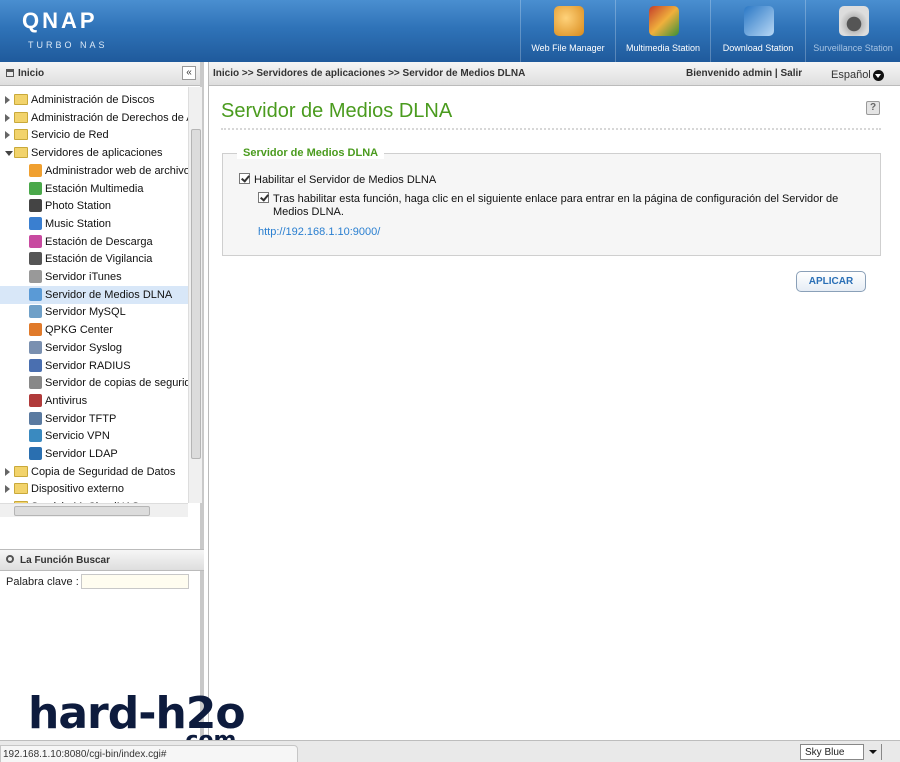 This screenshot has height=762, width=900. What do you see at coordinates (244, 178) in the screenshot?
I see `enable-dlna-checkbox` at bounding box center [244, 178].